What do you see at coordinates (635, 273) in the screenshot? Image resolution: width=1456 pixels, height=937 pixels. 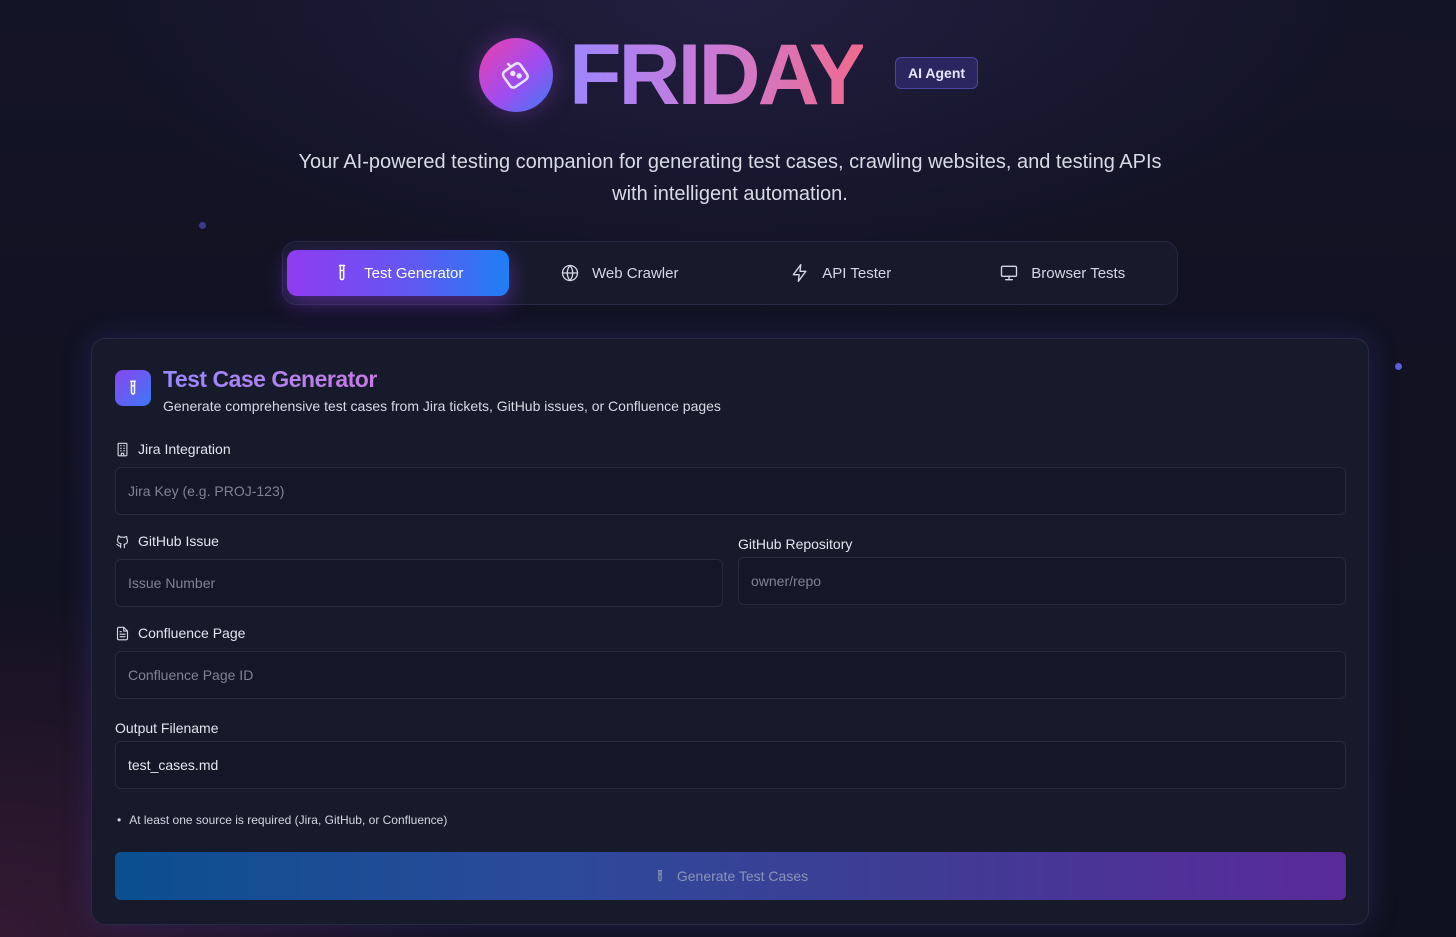 I see `tab-label: Web Crawler` at bounding box center [635, 273].